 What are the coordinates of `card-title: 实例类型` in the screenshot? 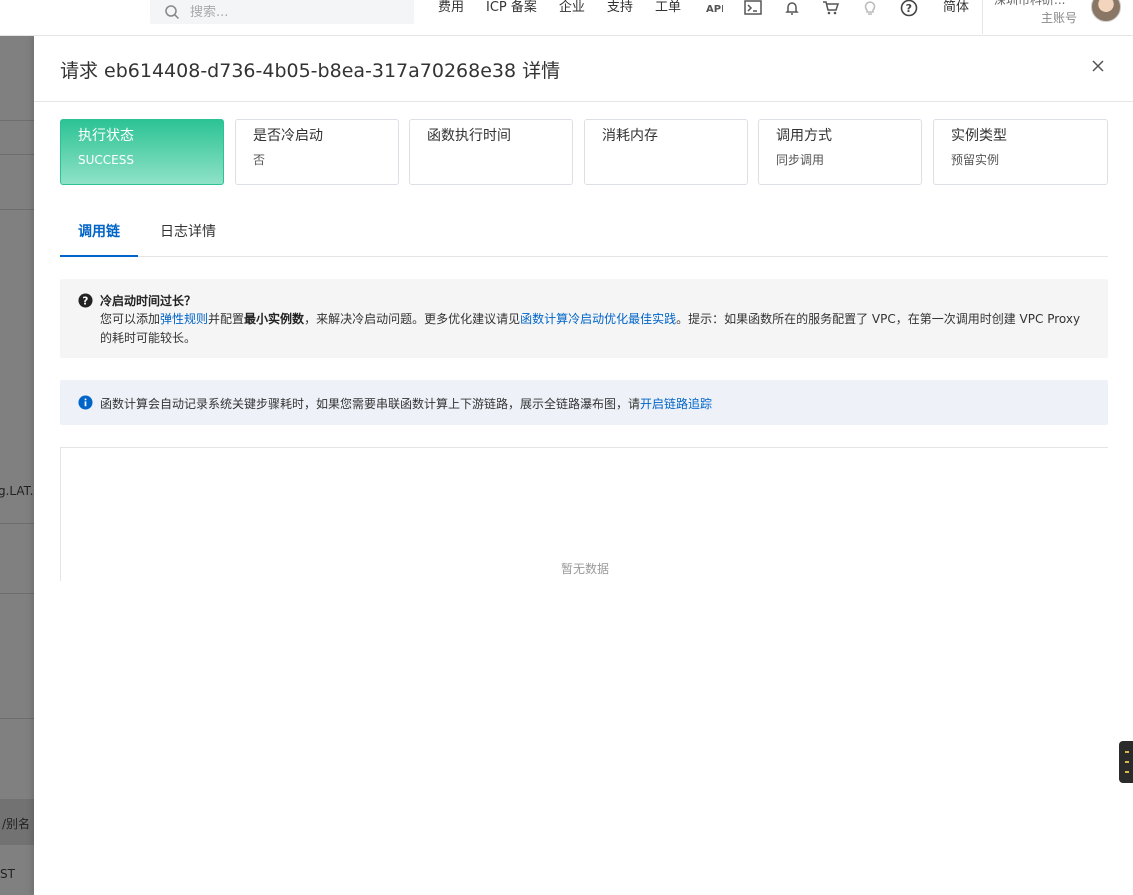 It's located at (979, 136).